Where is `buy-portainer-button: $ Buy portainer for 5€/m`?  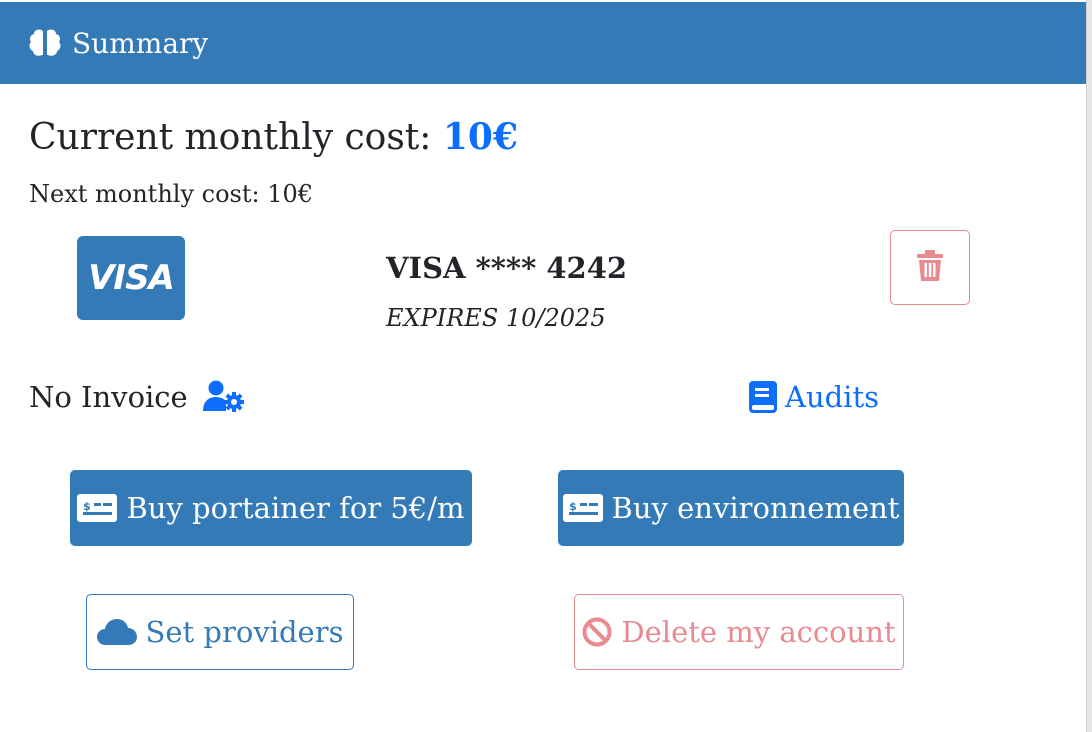 buy-portainer-button: $ Buy portainer for 5€/m is located at coordinates (271, 508).